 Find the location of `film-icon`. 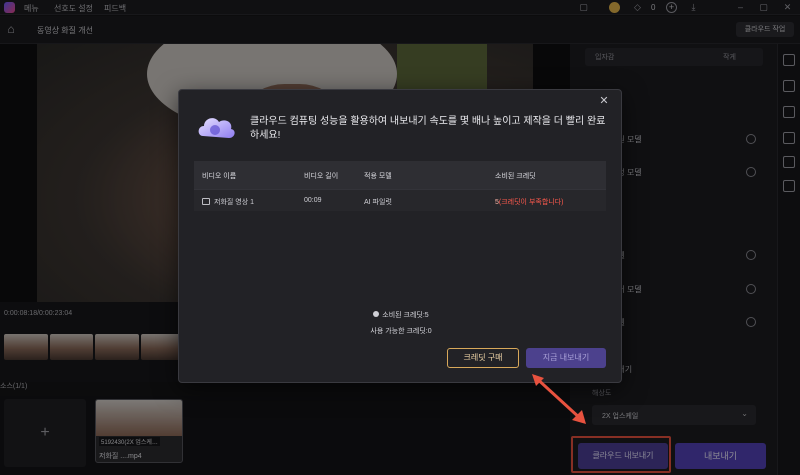

film-icon is located at coordinates (206, 201).